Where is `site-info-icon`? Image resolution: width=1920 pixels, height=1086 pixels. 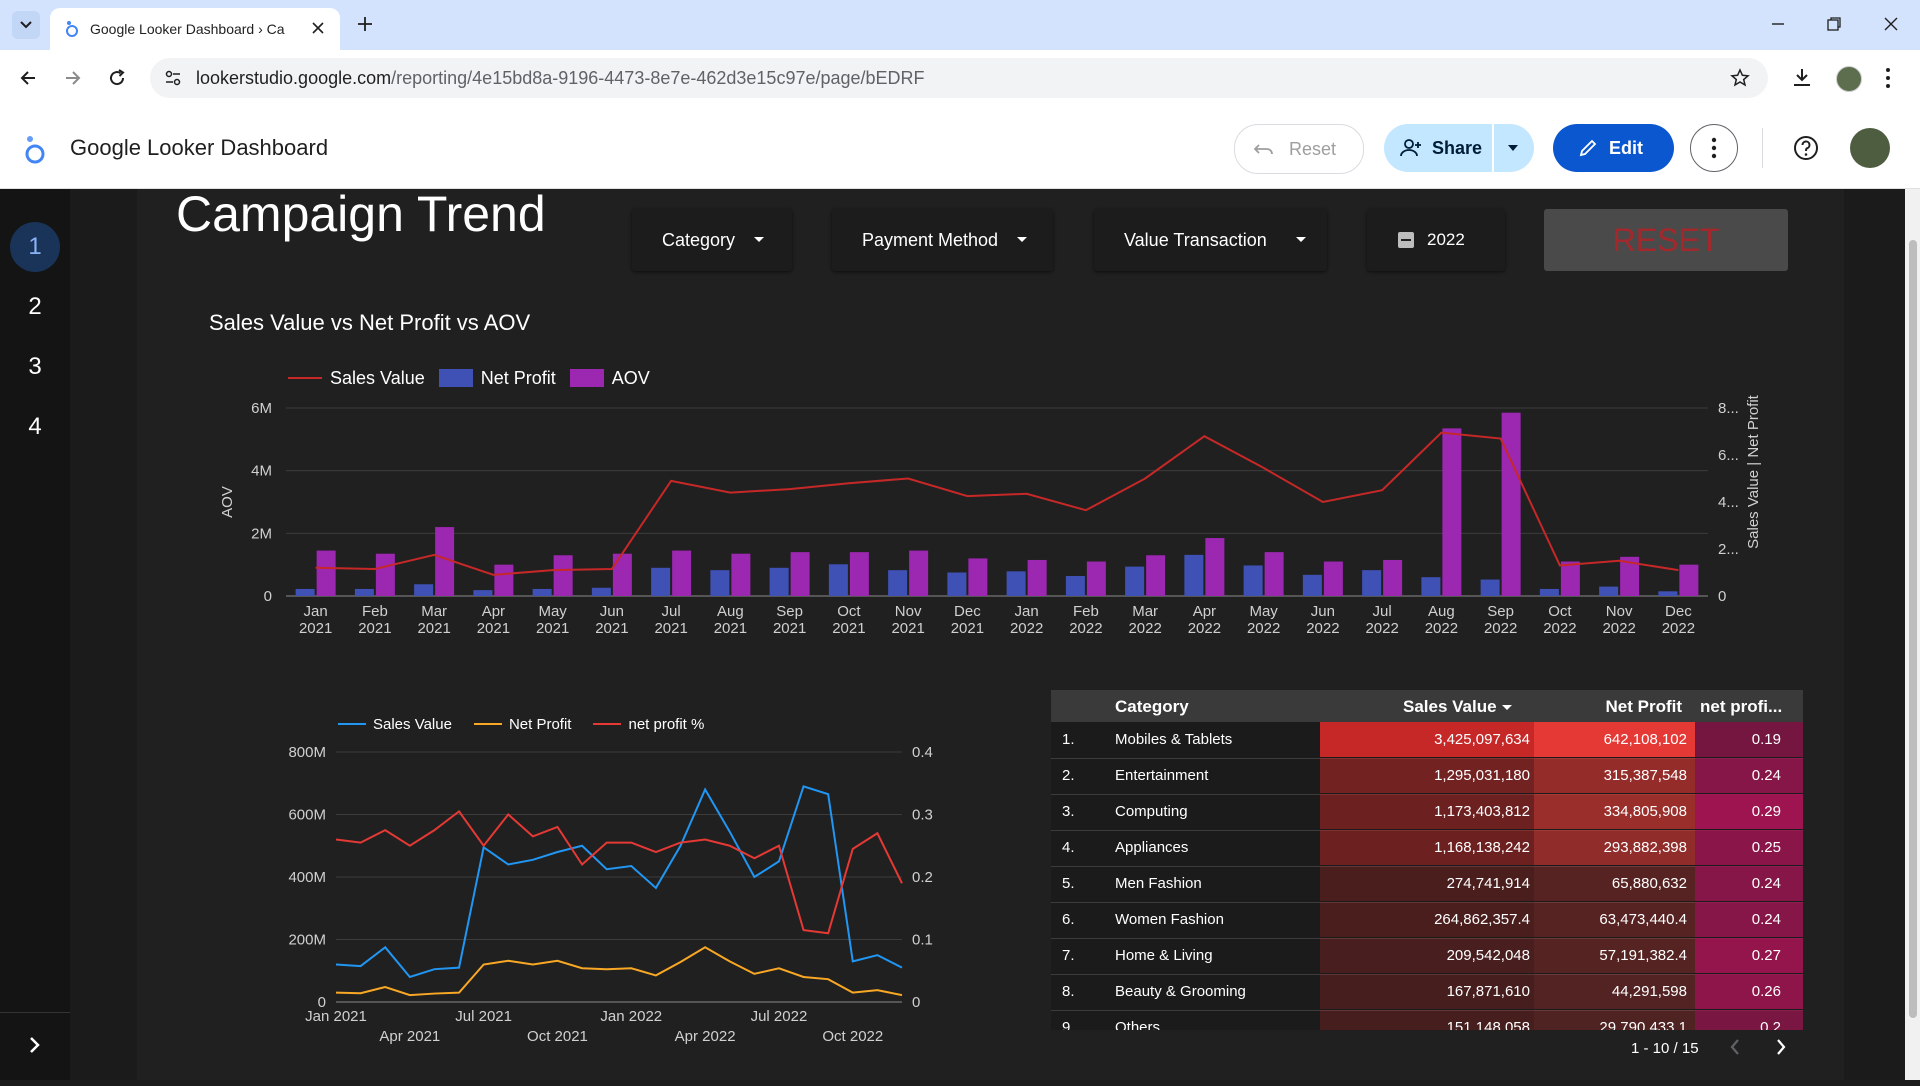 site-info-icon is located at coordinates (173, 78).